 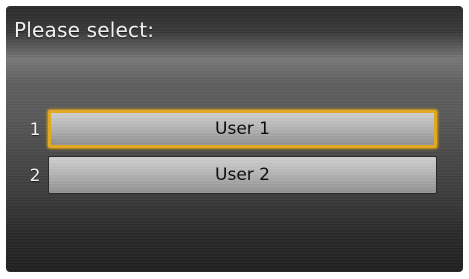 I want to click on option-number-1: 1, so click(x=35, y=130).